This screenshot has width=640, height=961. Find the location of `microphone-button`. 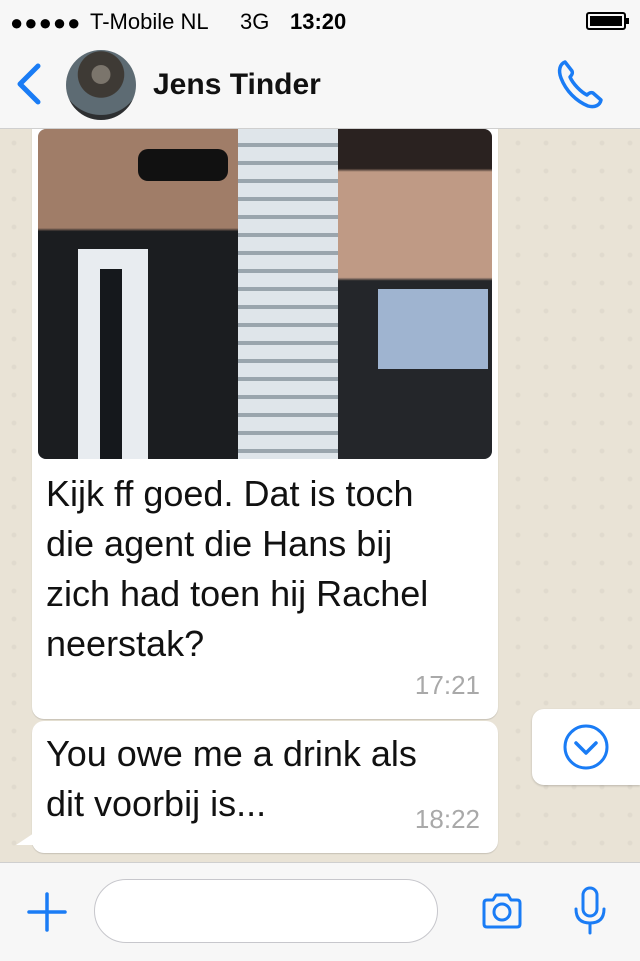

microphone-button is located at coordinates (590, 911).